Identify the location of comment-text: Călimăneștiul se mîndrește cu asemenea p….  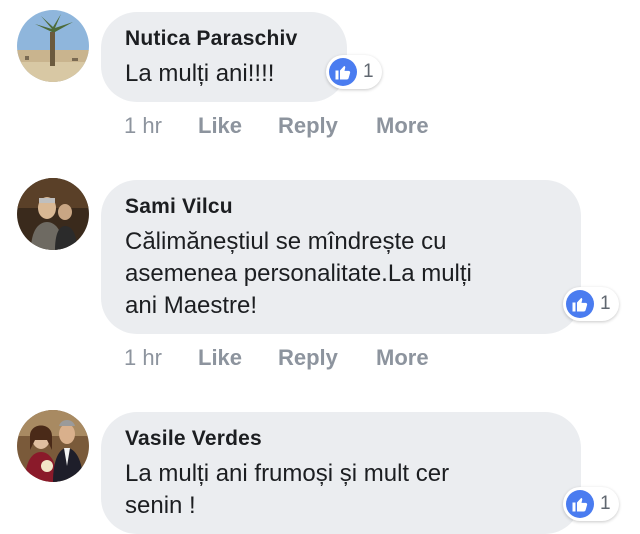
(340, 274).